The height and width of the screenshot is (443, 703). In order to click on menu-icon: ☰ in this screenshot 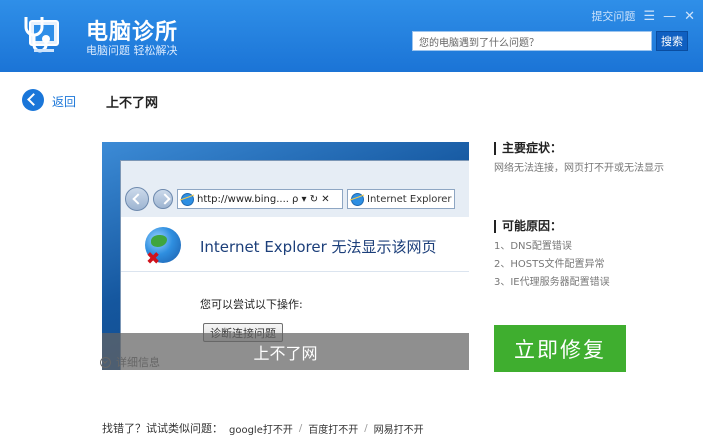, I will do `click(649, 16)`.